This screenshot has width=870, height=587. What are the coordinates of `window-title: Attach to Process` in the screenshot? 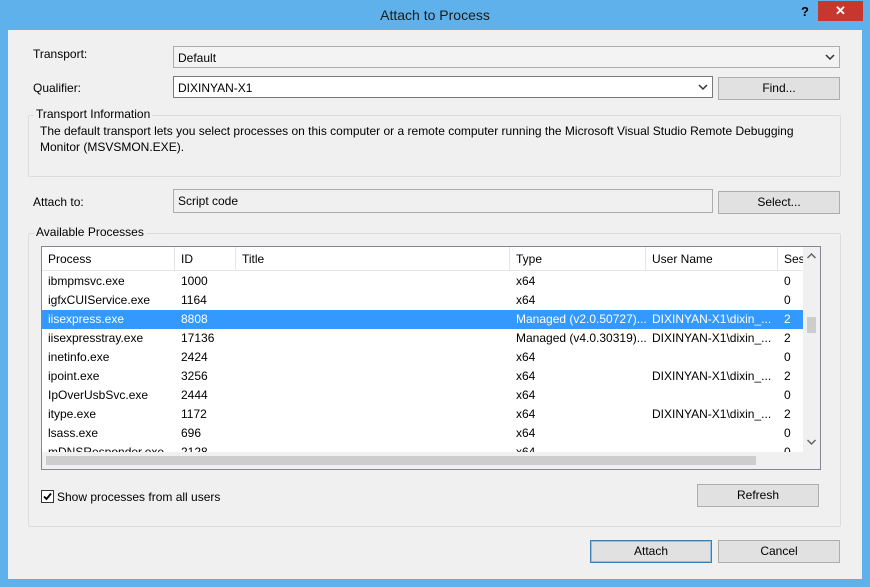 It's located at (435, 15).